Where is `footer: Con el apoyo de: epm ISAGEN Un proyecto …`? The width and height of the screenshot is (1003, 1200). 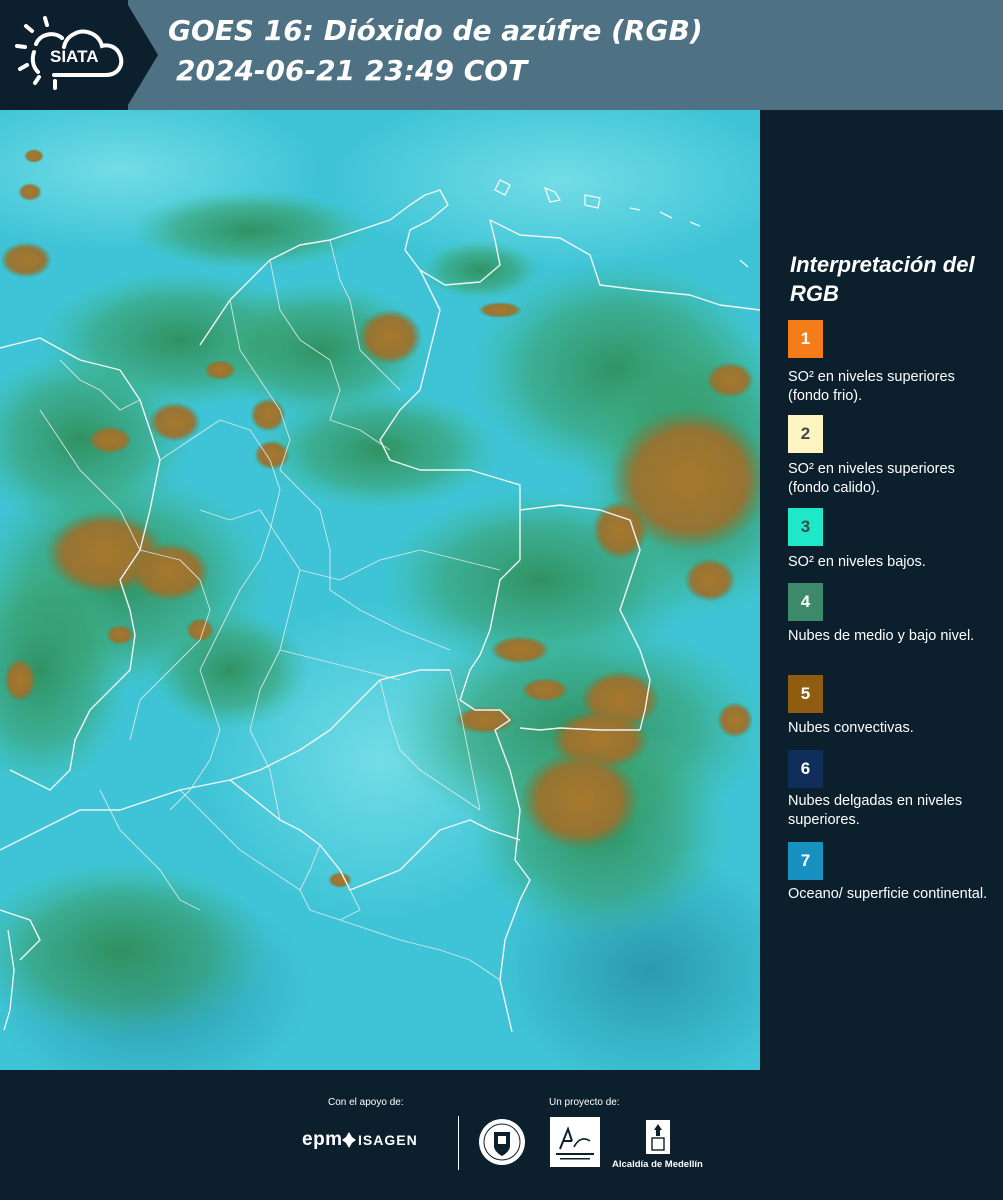
footer: Con el apoyo de: epm ISAGEN Un proyecto … is located at coordinates (501, 1135).